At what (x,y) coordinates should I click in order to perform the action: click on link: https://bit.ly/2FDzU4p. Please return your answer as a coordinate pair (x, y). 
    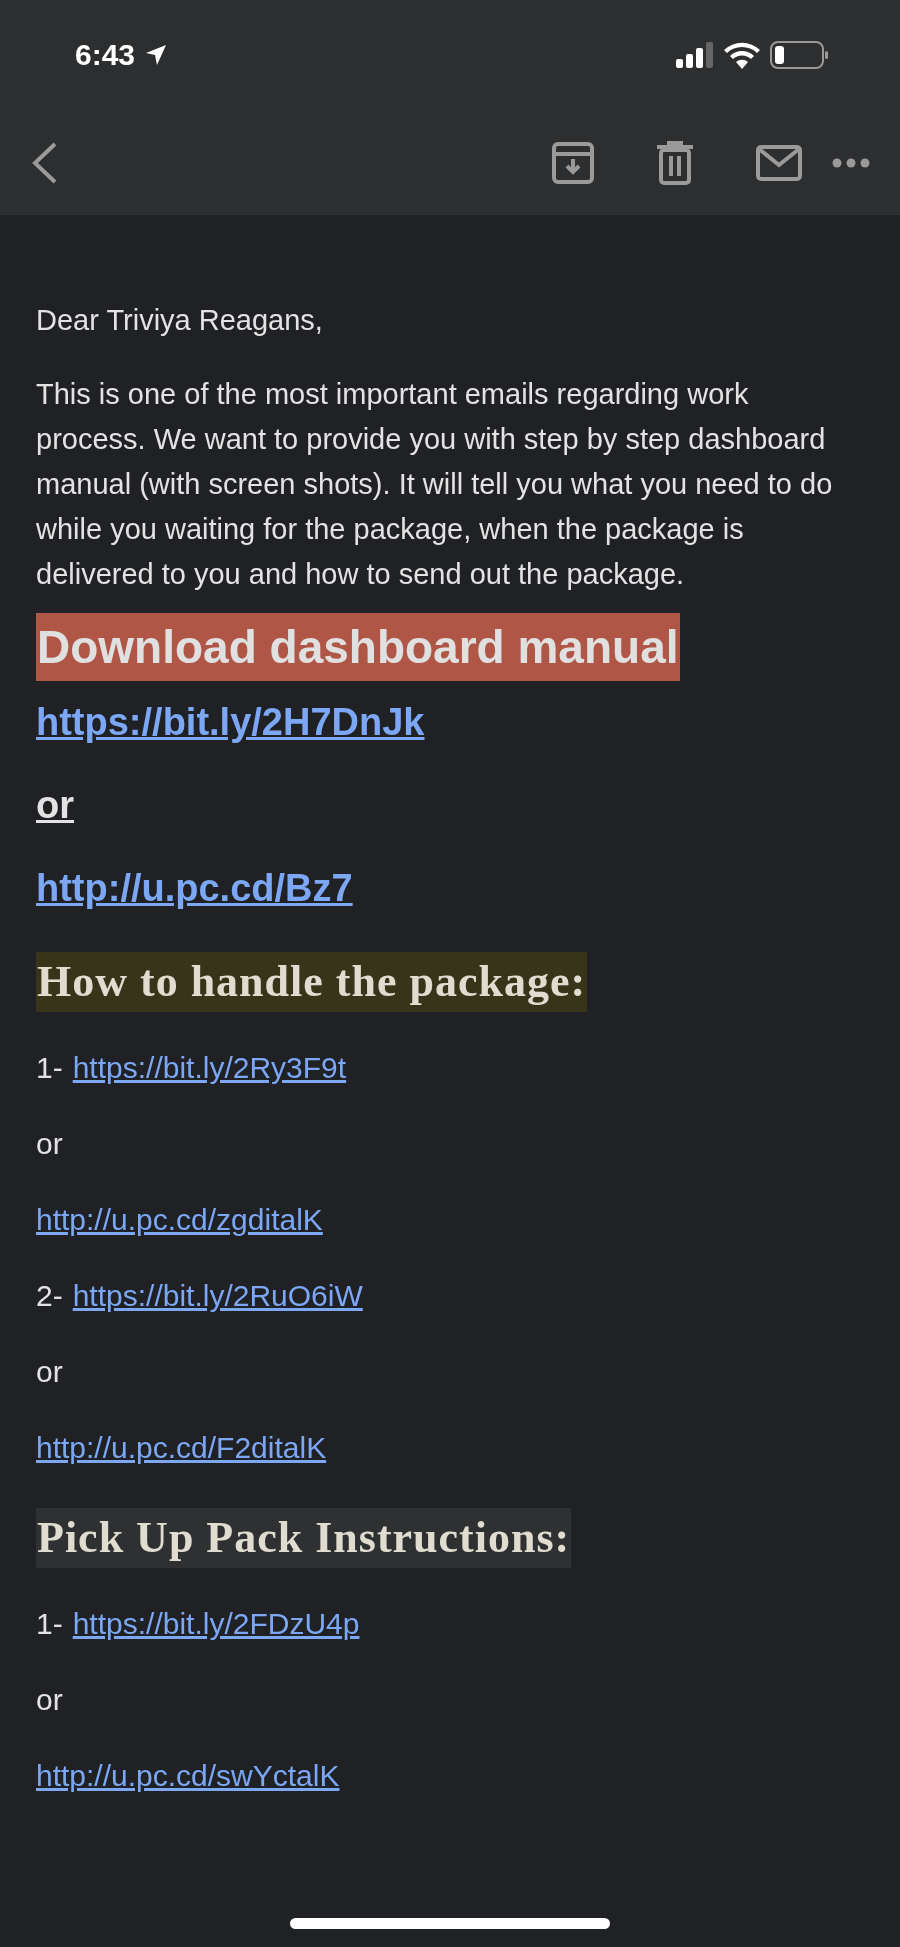
    Looking at the image, I should click on (216, 1624).